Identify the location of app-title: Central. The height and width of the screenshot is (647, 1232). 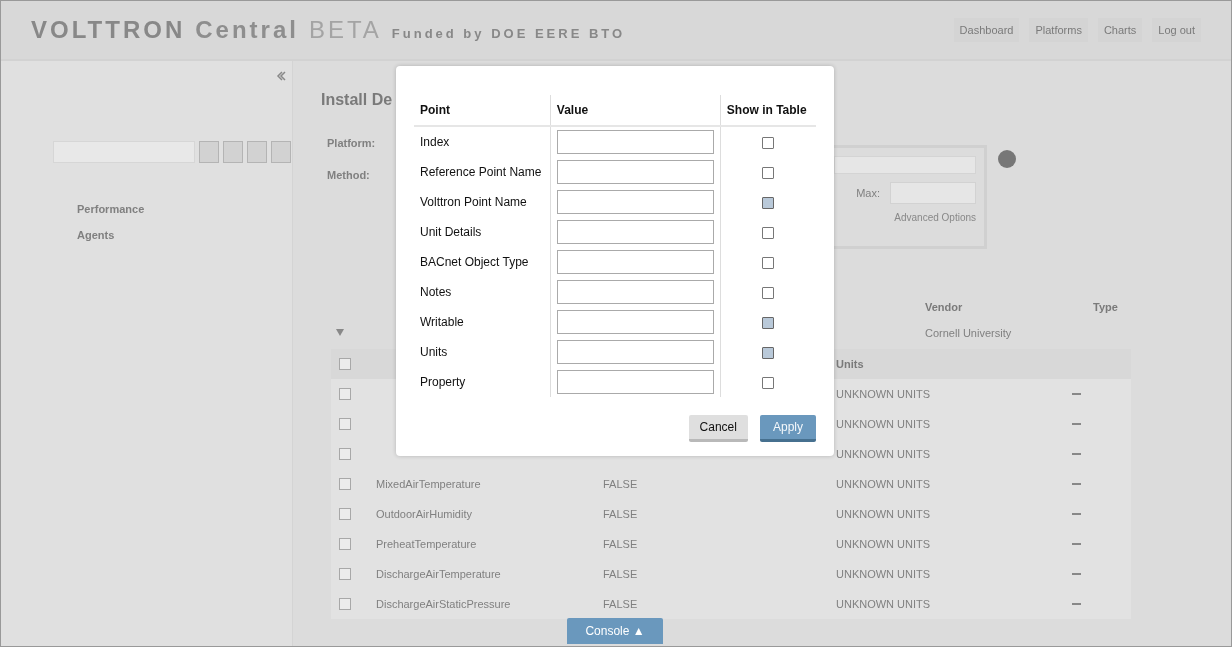
(247, 30).